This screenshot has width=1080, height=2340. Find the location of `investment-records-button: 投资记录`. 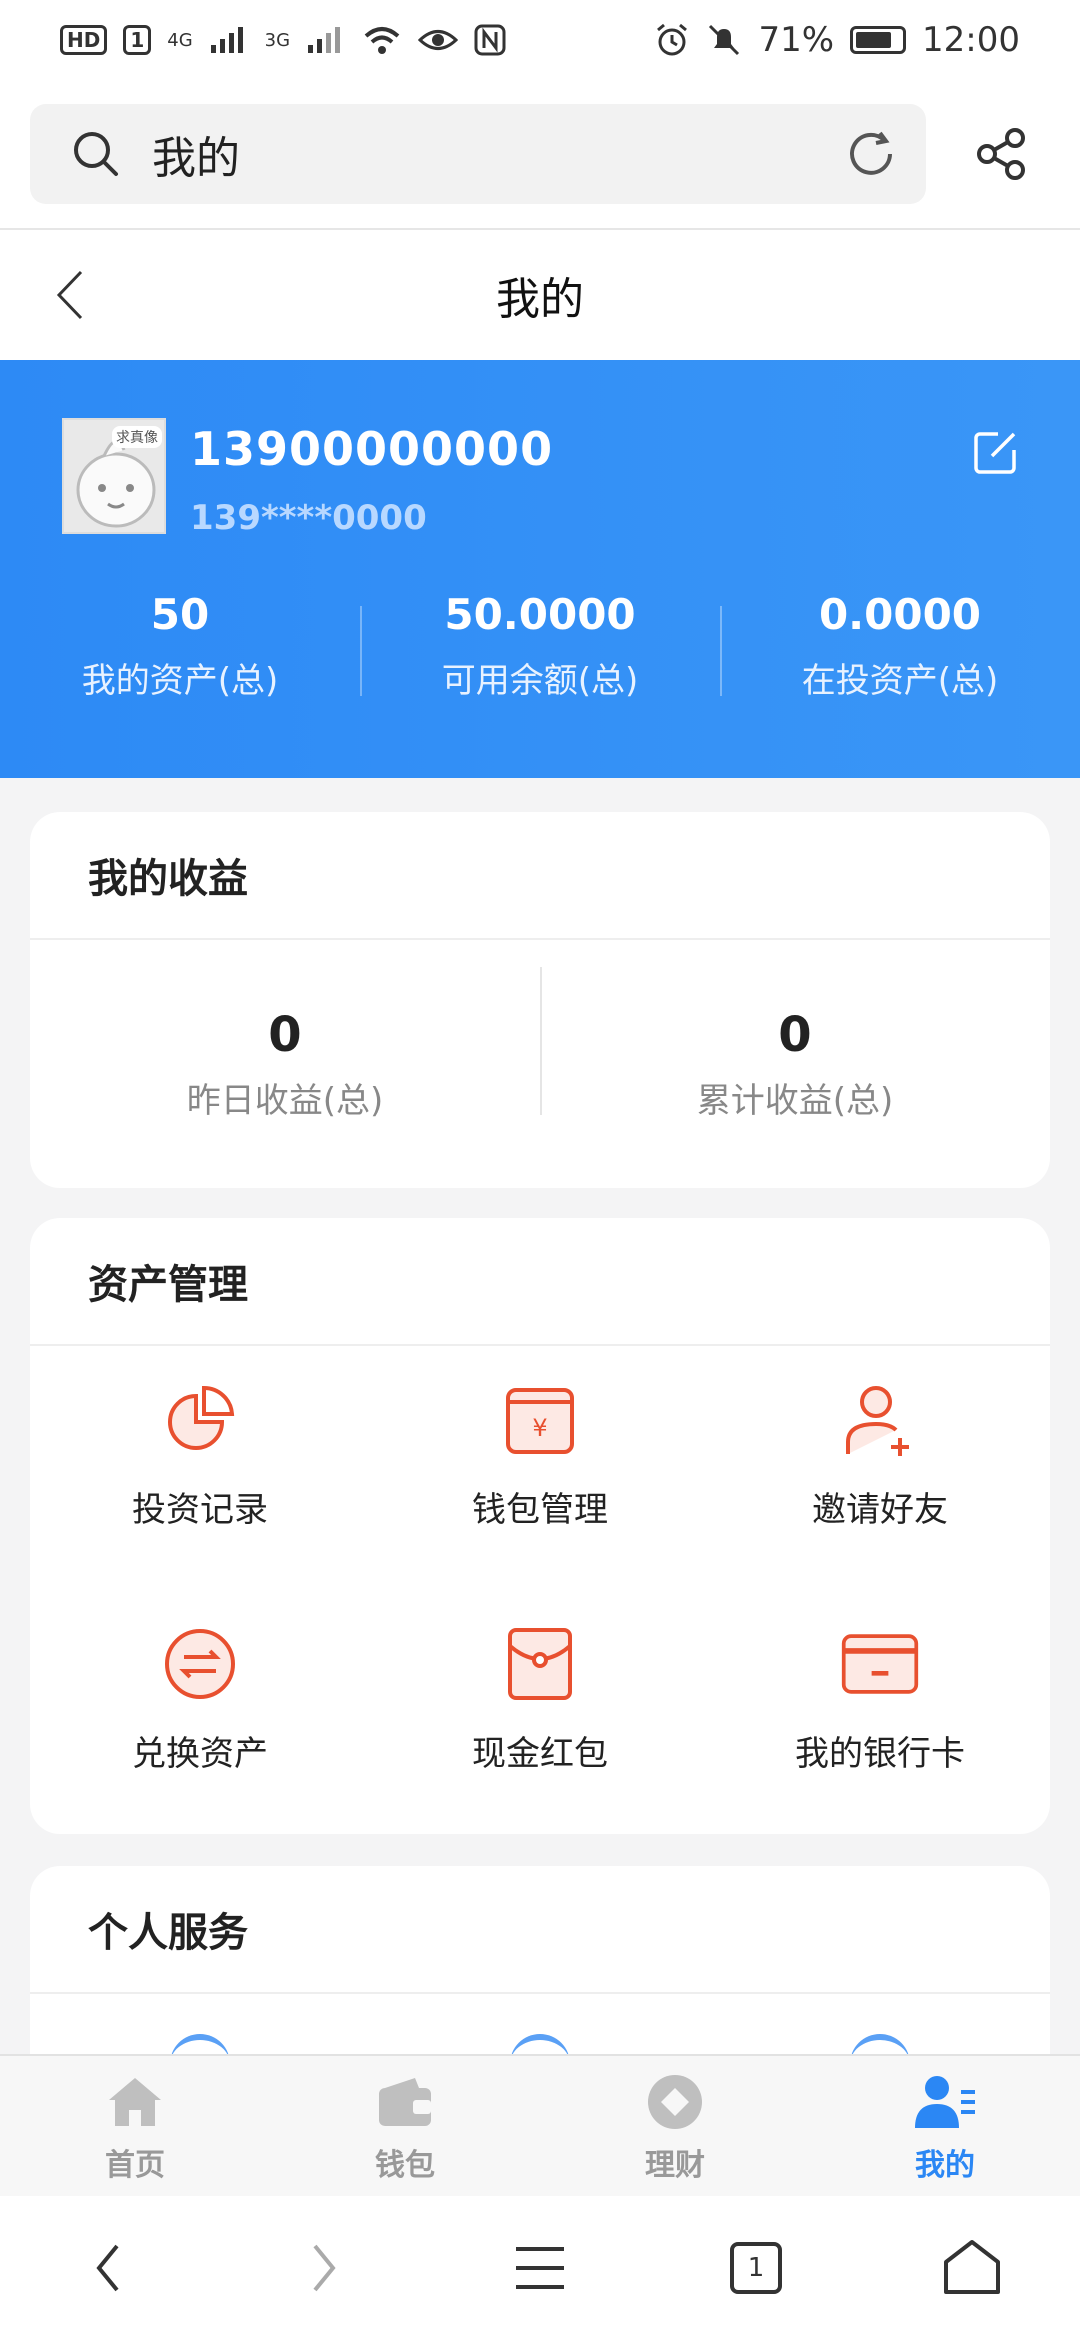

investment-records-button: 投资记录 is located at coordinates (200, 1502).